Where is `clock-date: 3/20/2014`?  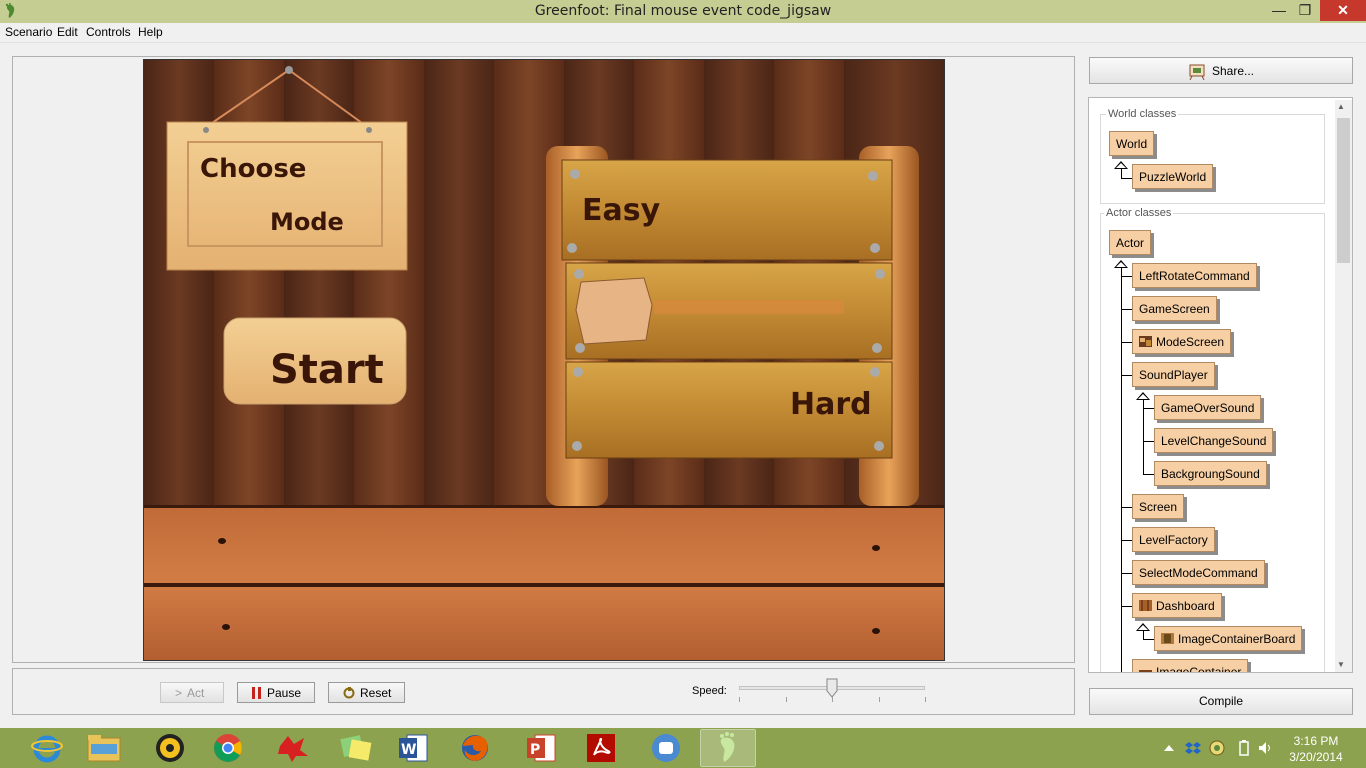
clock-date: 3/20/2014 is located at coordinates (1316, 757).